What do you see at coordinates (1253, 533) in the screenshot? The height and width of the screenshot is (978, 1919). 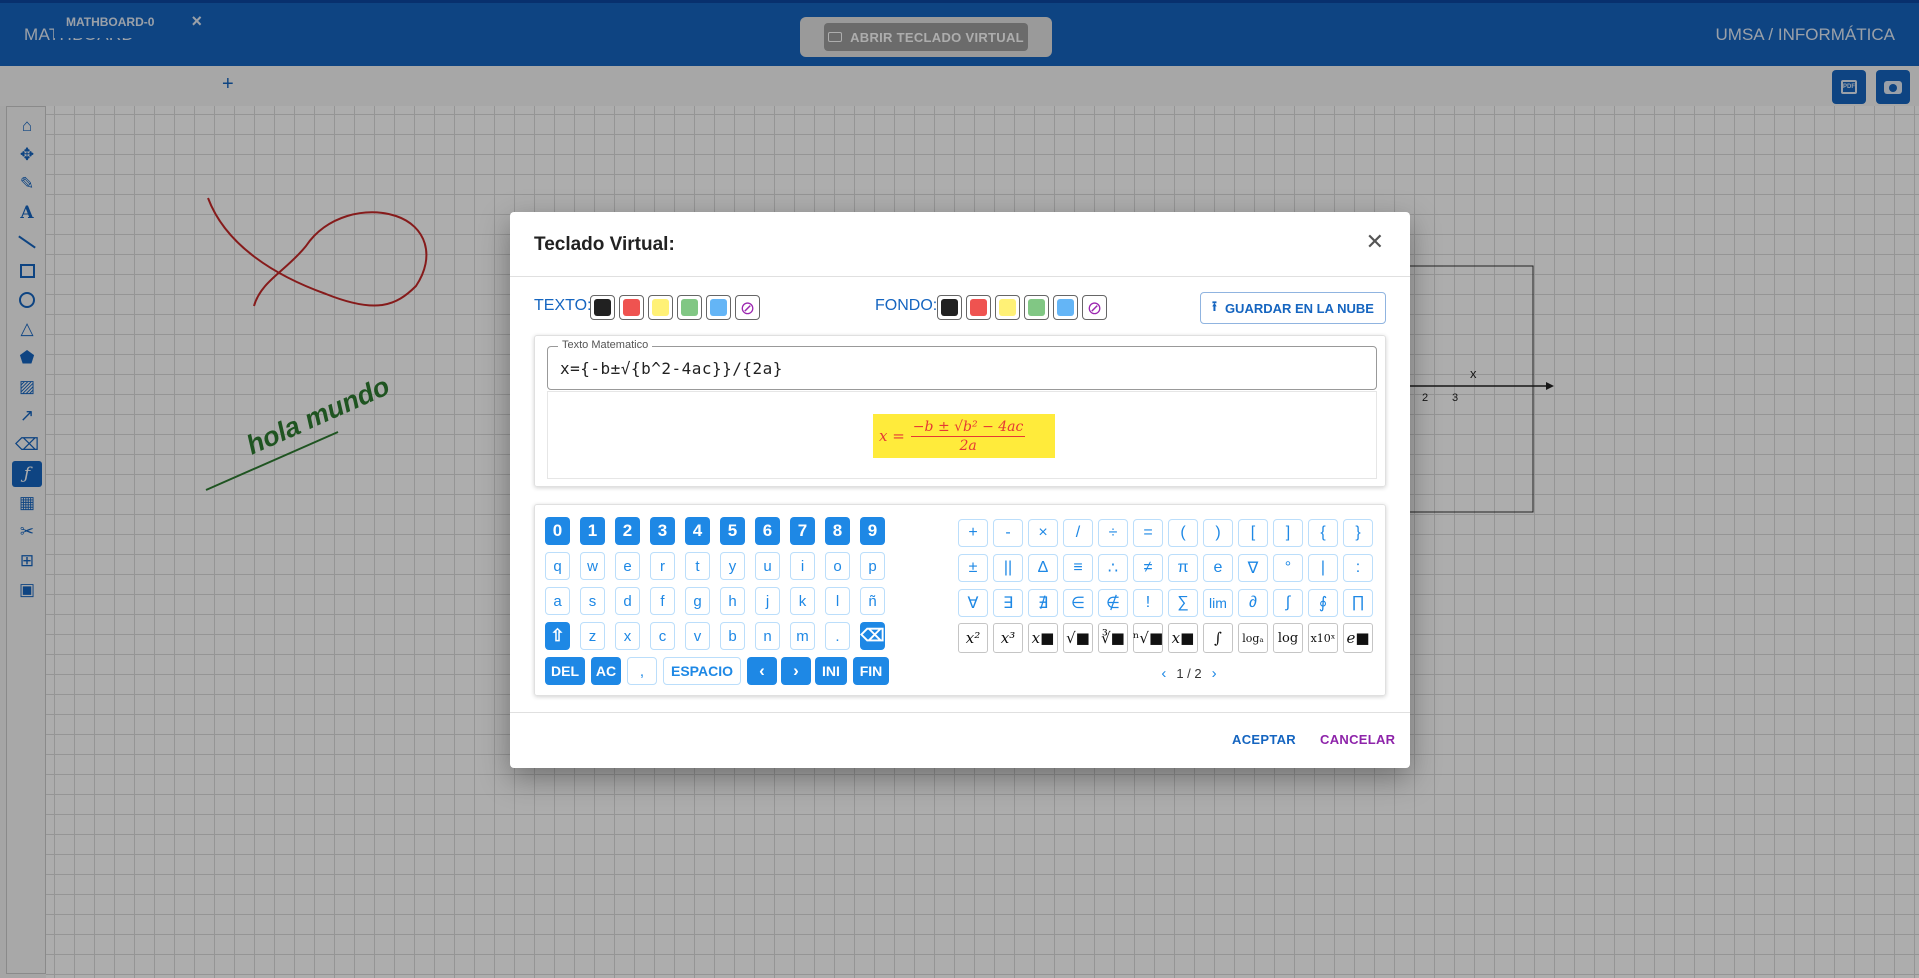 I see `sym-lbracket: [` at bounding box center [1253, 533].